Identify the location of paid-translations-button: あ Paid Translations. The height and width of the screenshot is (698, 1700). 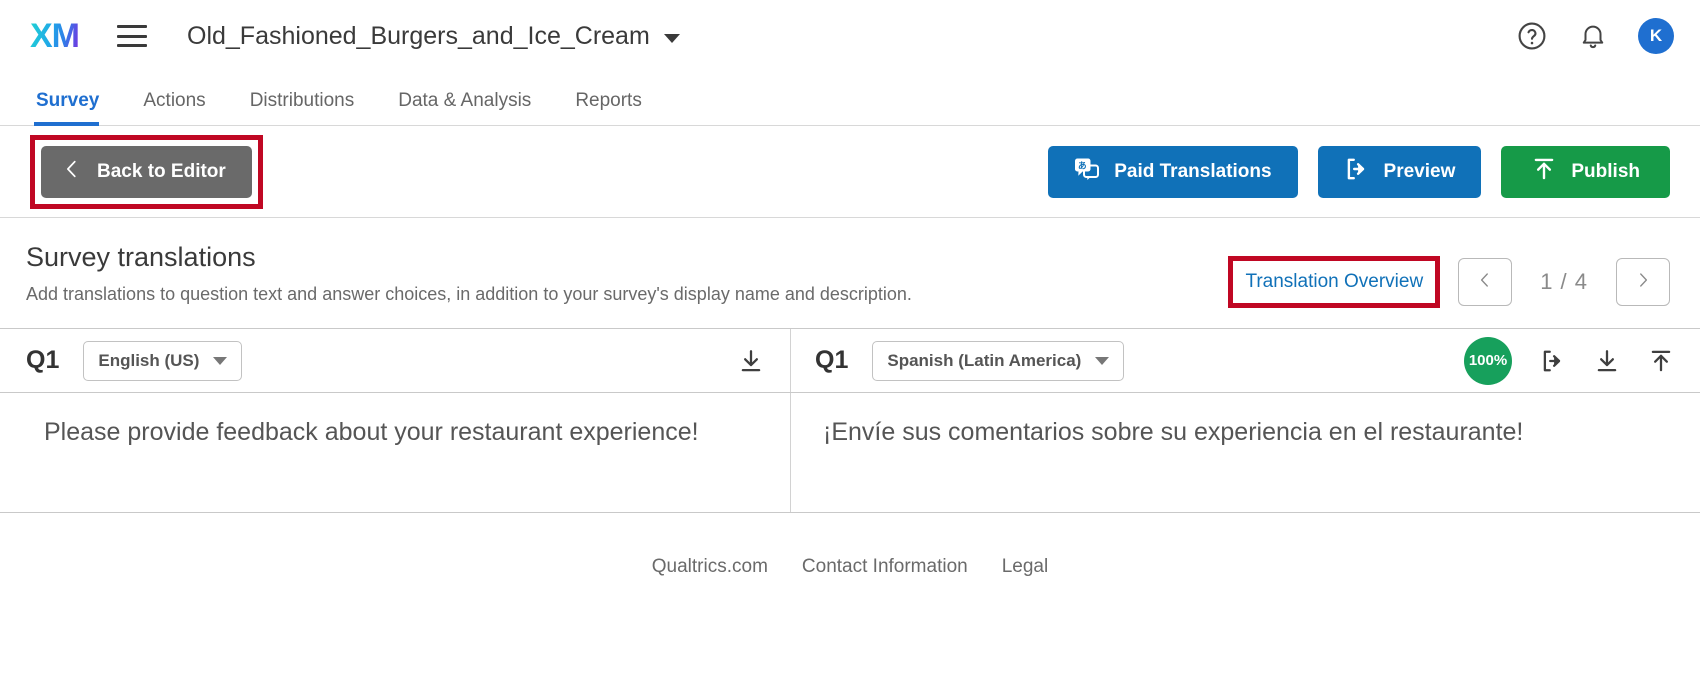
(1173, 171).